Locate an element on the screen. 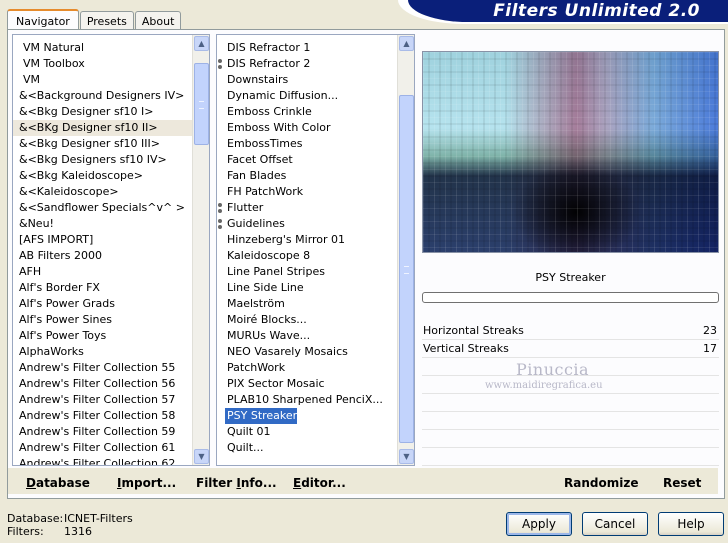 The width and height of the screenshot is (728, 543). param-label: Horizontal Streaks is located at coordinates (473, 330).